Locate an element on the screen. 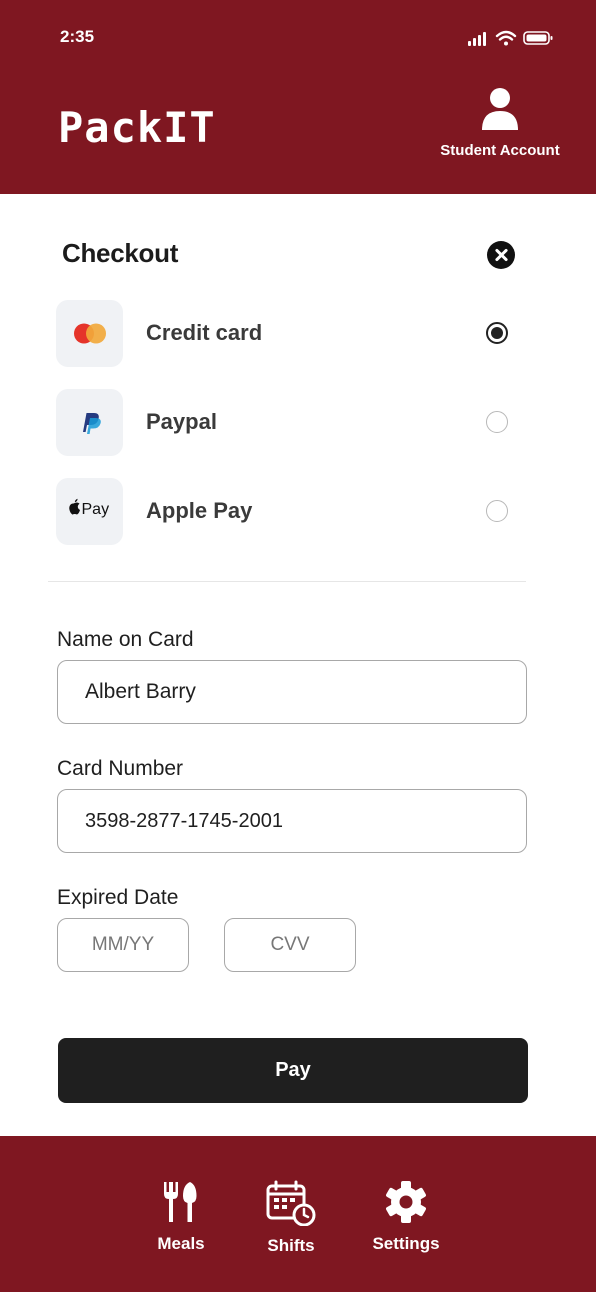 The image size is (596, 1292). expired-date-label: Expired Date is located at coordinates (118, 897).